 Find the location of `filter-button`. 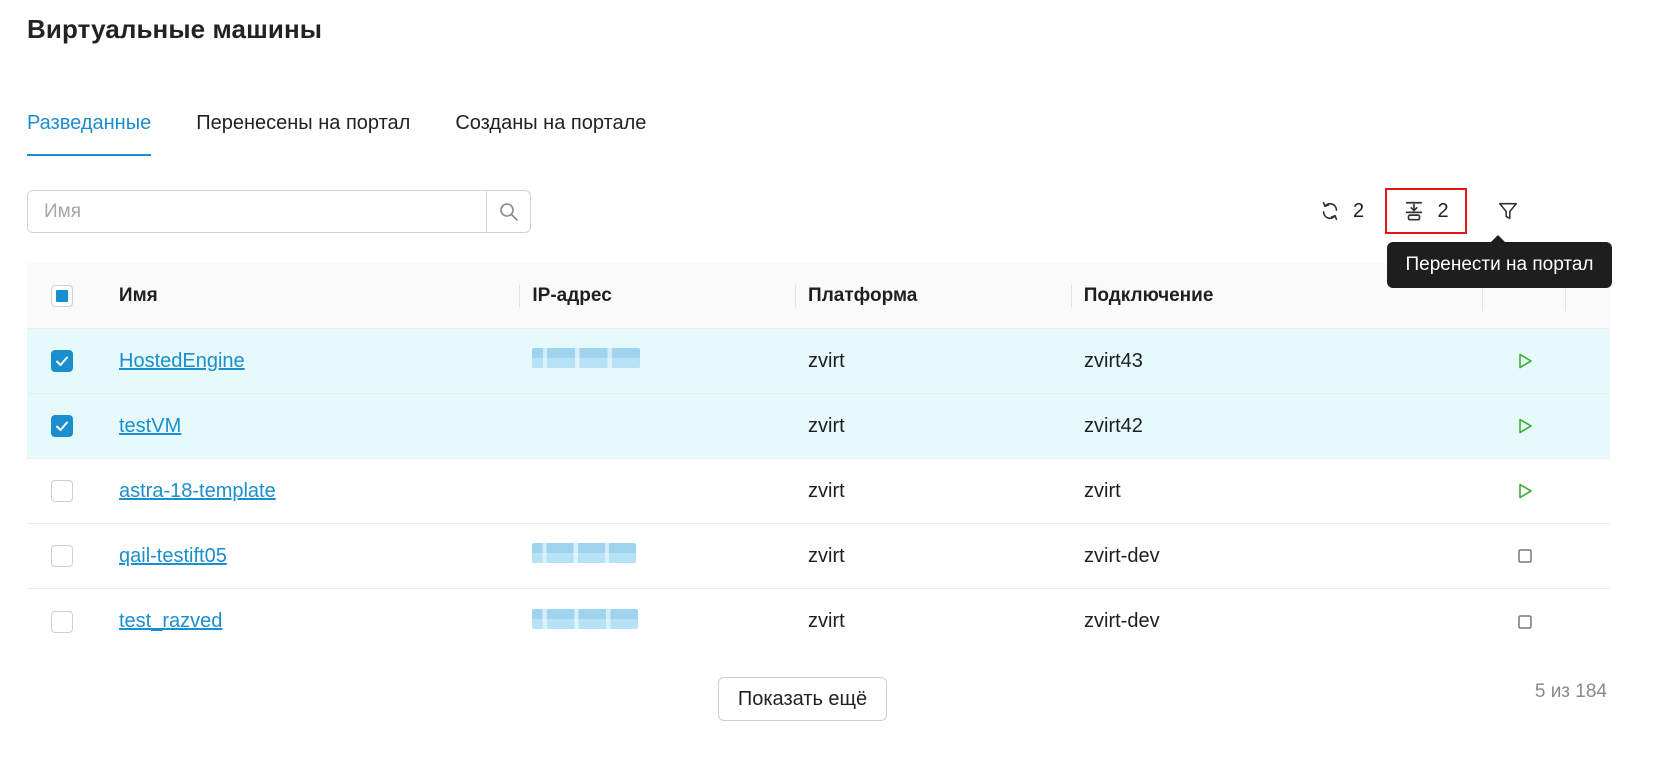

filter-button is located at coordinates (1508, 211).